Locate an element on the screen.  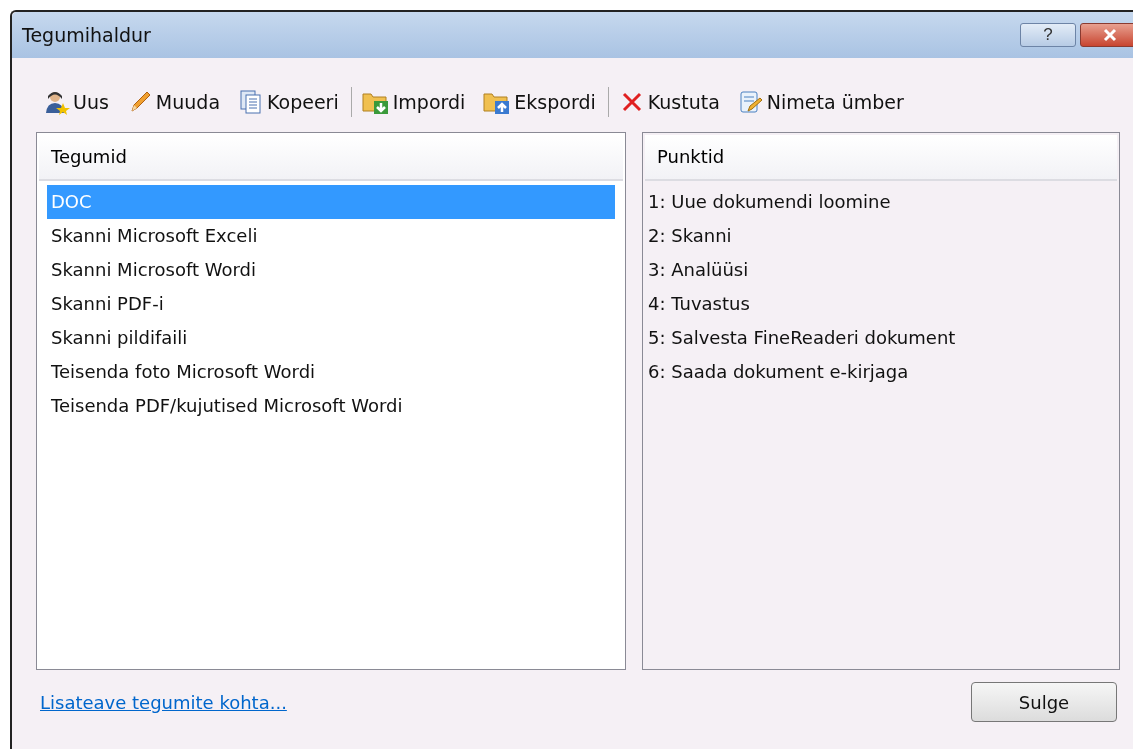
step-item: 6: Saada dokument e-kirjaga is located at coordinates (778, 372).